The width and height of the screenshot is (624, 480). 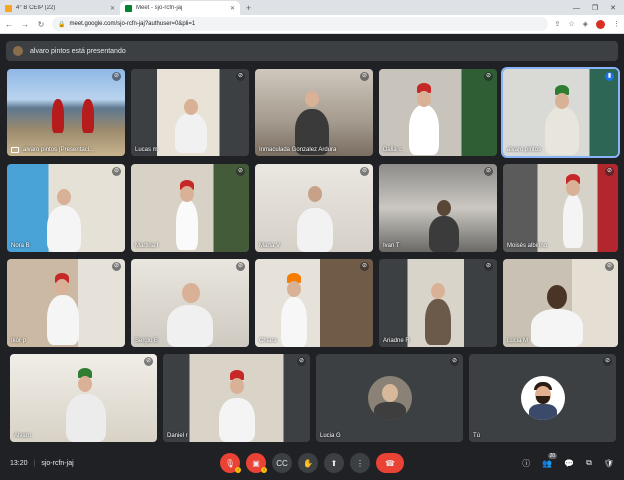 I want to click on people-icon: 👥 20, so click(x=550, y=460).